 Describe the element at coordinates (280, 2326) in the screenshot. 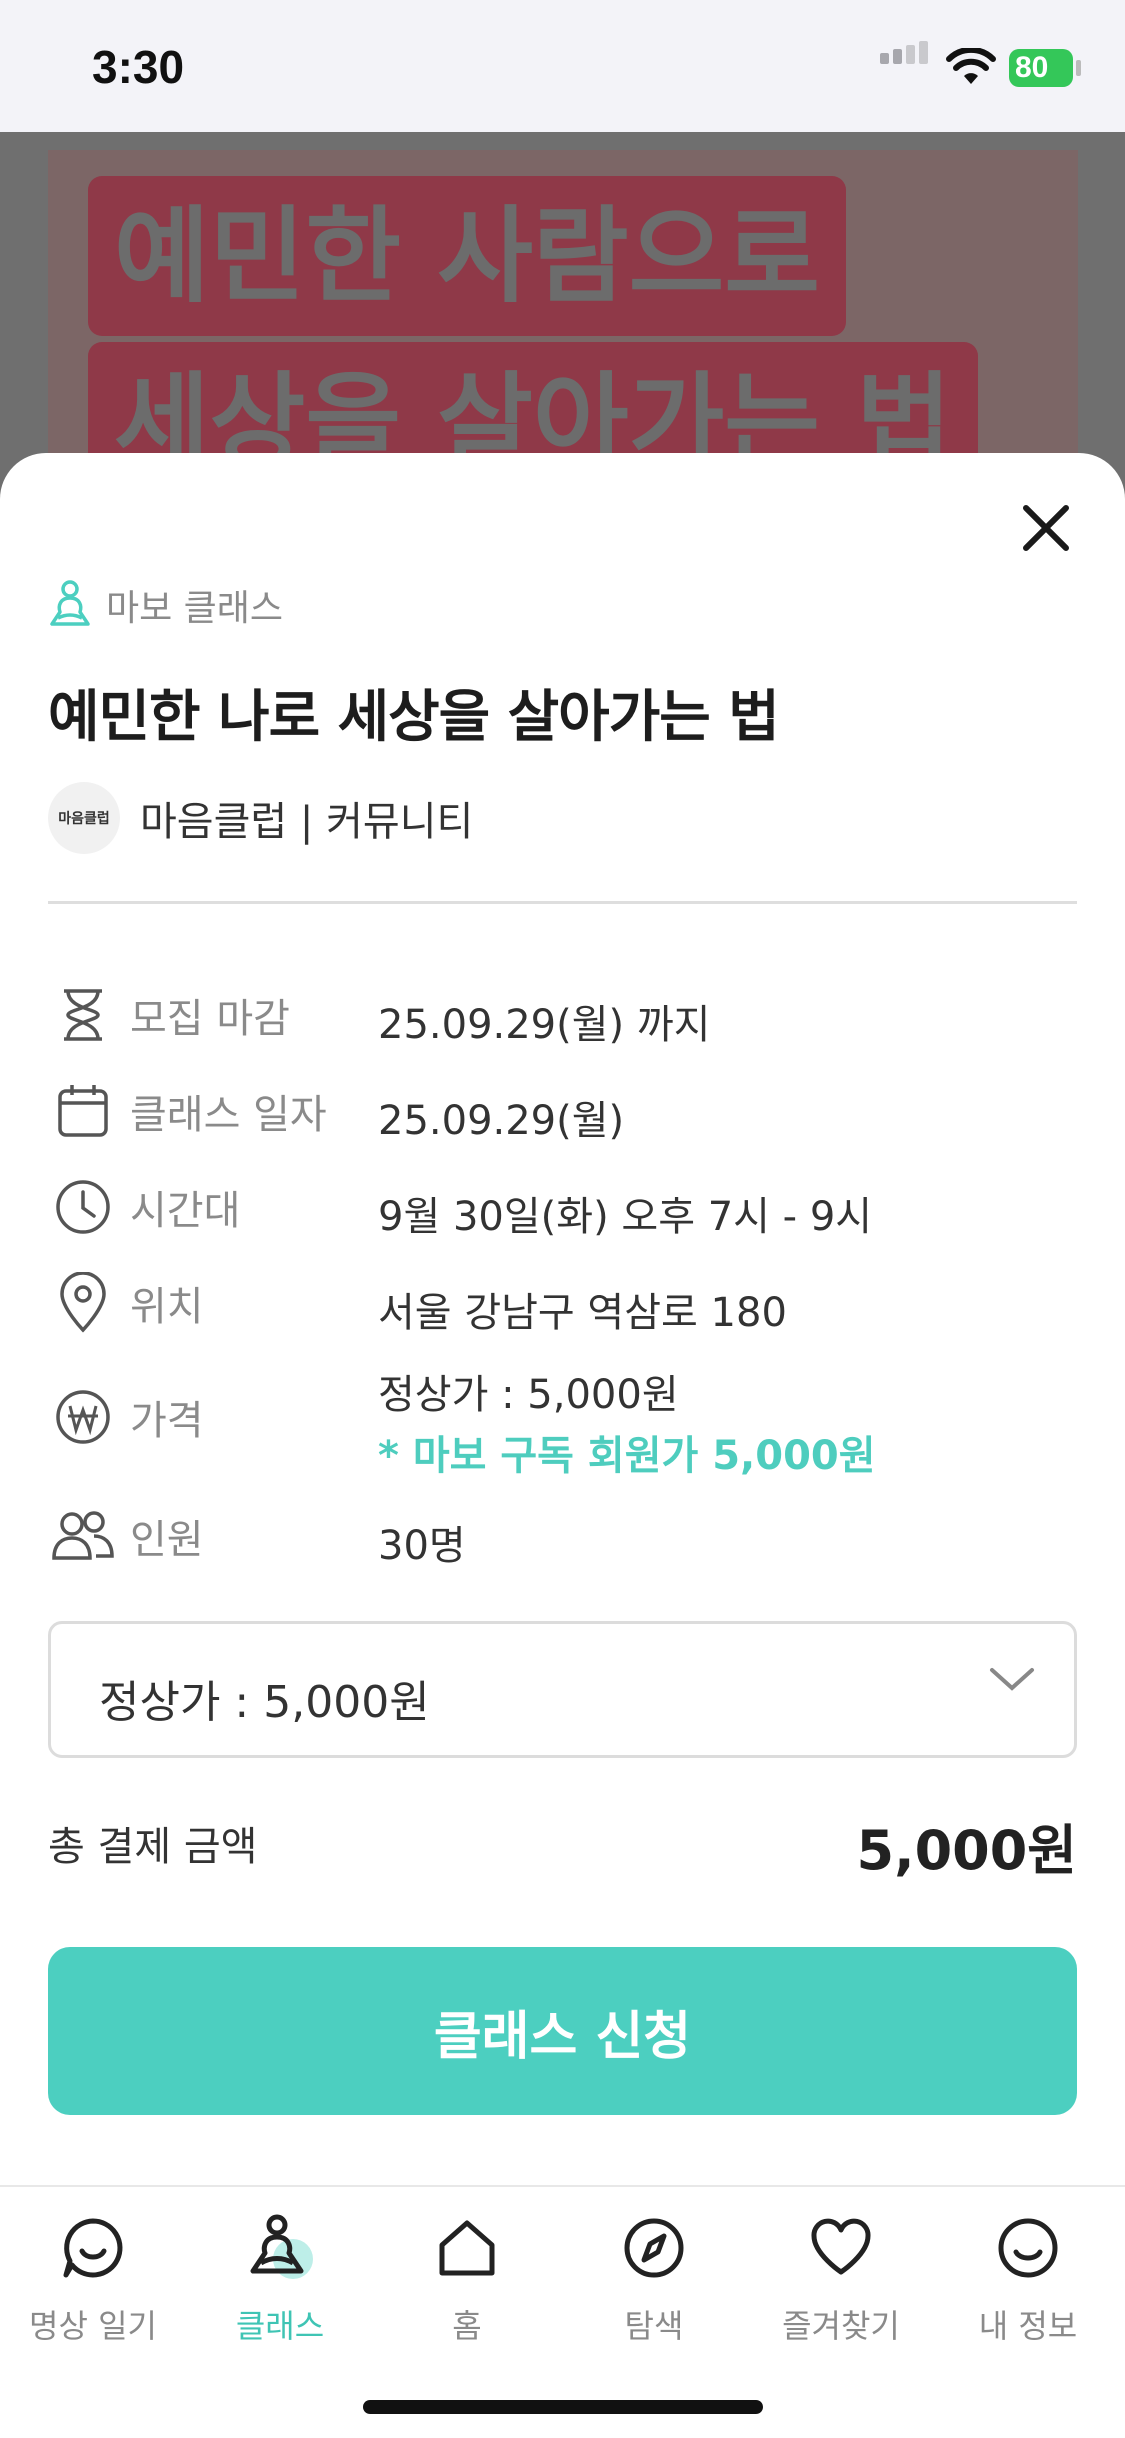

I see `tab-label: 클래스` at that location.